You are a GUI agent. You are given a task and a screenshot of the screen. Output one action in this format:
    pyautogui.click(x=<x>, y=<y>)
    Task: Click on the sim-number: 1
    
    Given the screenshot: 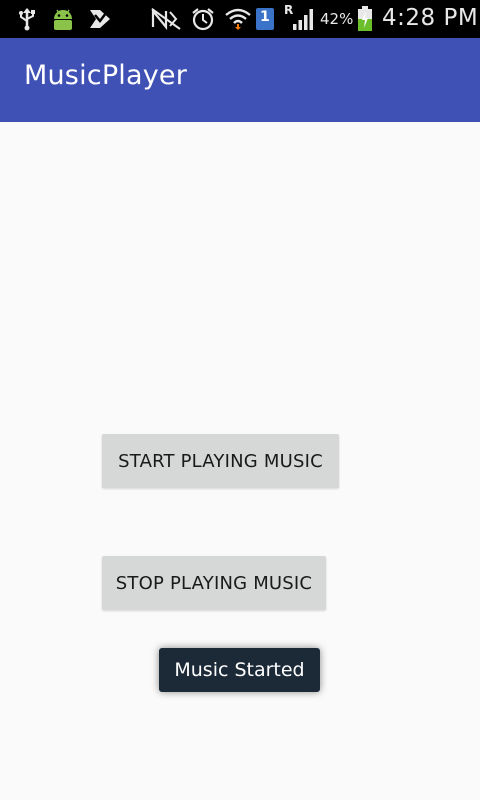 What is the action you would take?
    pyautogui.click(x=265, y=17)
    